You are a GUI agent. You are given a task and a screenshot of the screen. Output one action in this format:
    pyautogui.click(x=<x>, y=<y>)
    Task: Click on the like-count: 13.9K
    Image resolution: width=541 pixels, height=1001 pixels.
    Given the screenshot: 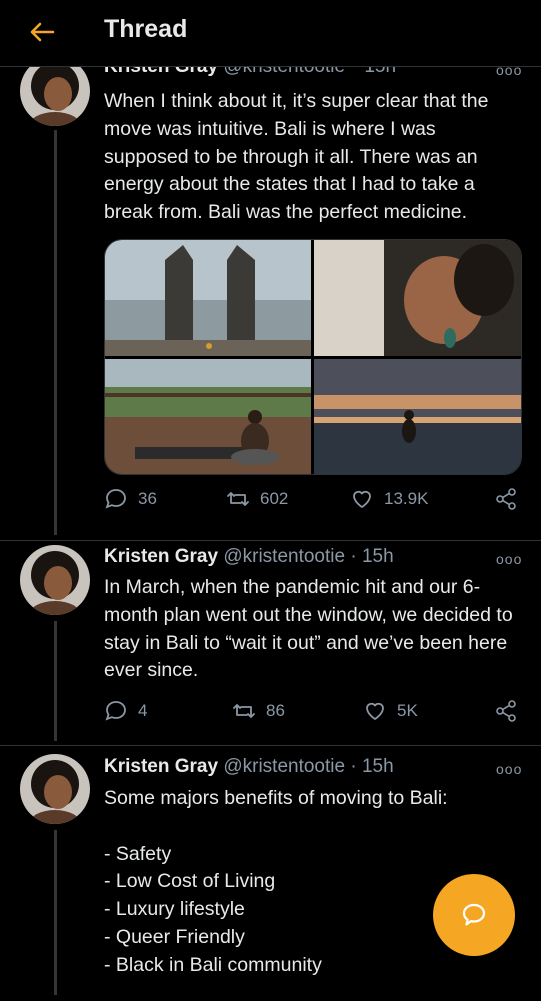 What is the action you would take?
    pyautogui.click(x=406, y=498)
    